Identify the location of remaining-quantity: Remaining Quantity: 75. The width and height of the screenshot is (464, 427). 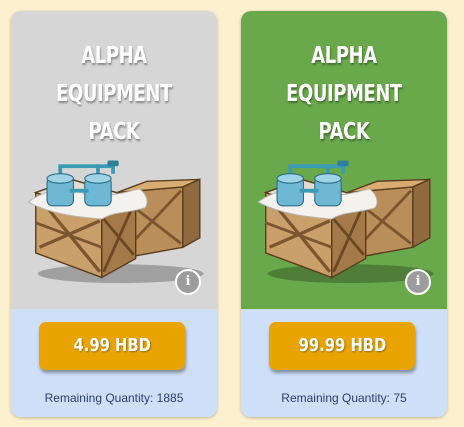
(344, 398).